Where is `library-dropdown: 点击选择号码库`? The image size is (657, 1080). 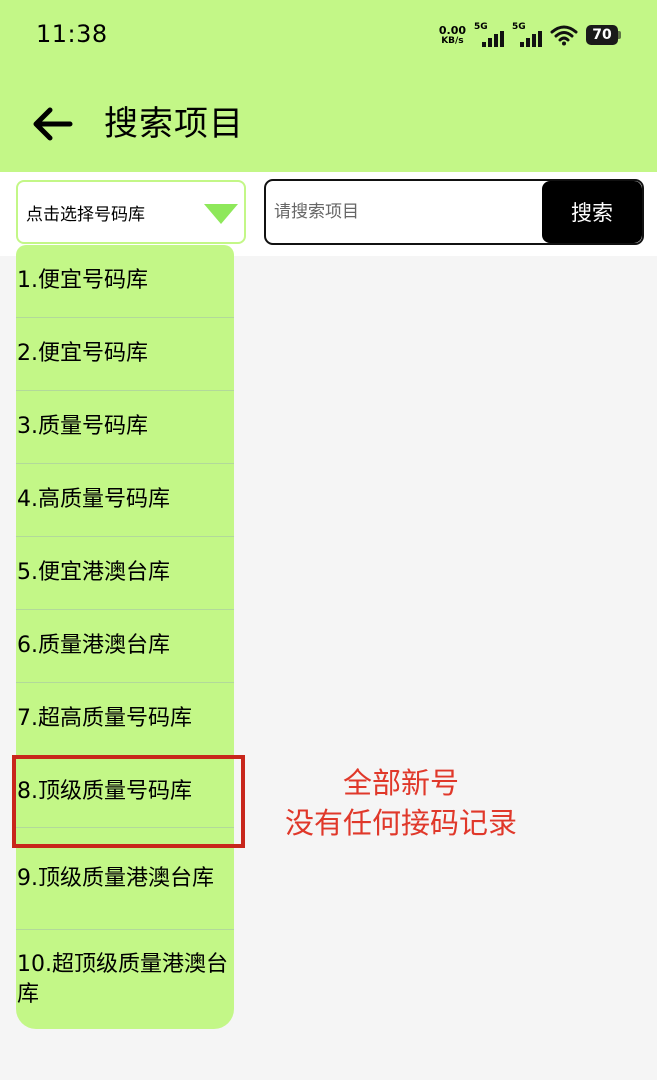 library-dropdown: 点击选择号码库 is located at coordinates (131, 212).